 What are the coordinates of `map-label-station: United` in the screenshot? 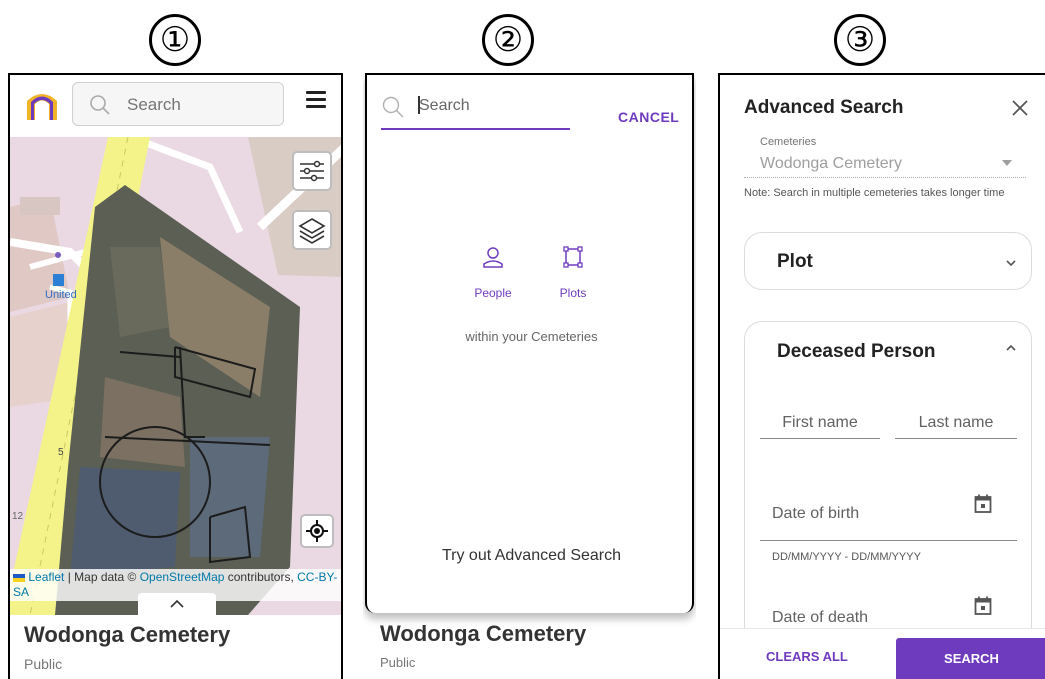 It's located at (61, 295).